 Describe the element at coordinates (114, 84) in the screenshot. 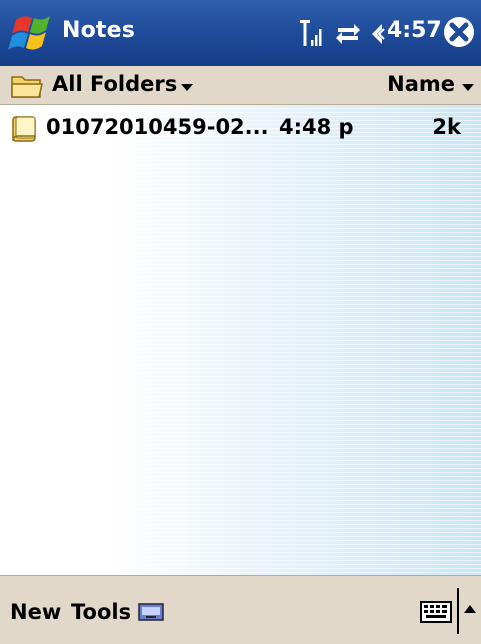

I see `folder-dropdown: All Folders` at that location.